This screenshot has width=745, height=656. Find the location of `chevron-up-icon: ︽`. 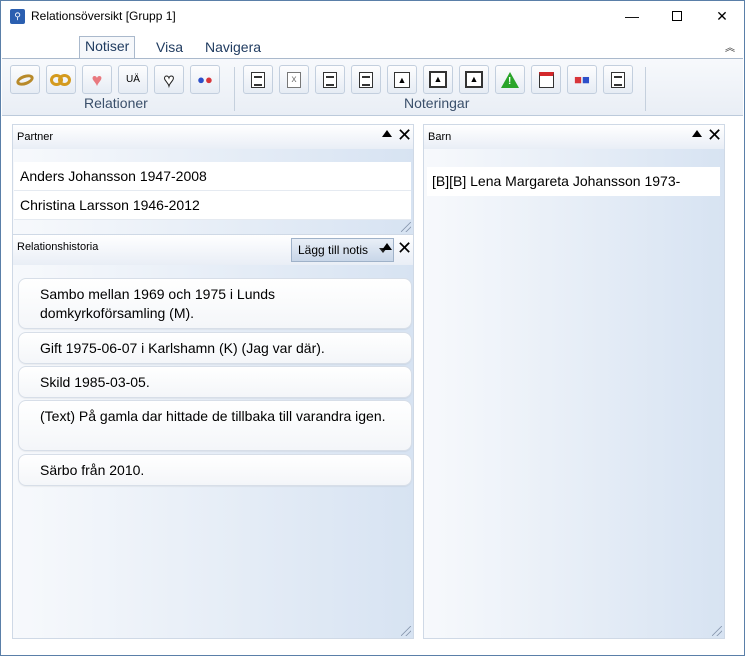

chevron-up-icon: ︽ is located at coordinates (730, 46).